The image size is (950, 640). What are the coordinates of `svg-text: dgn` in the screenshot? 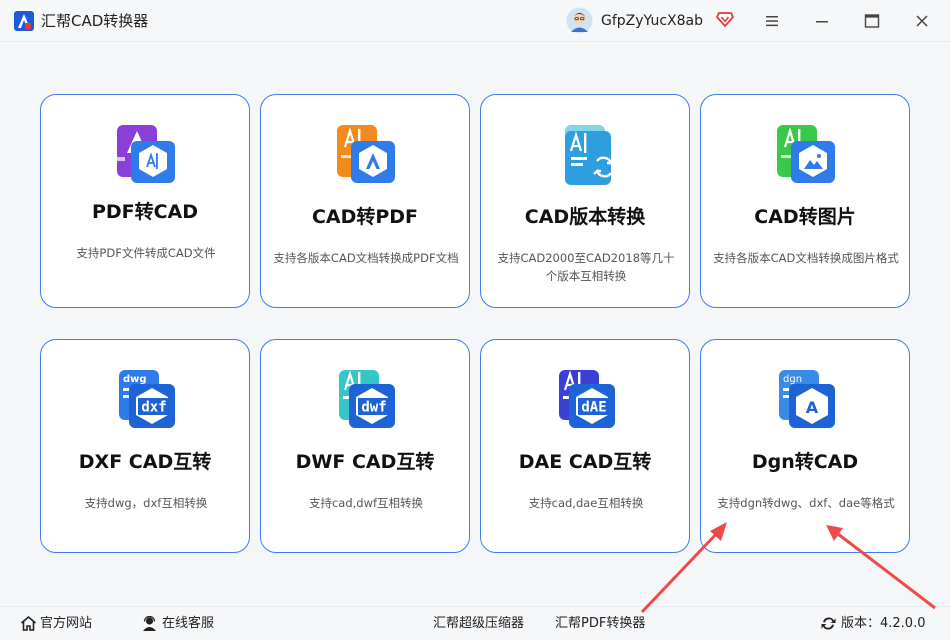 It's located at (792, 379).